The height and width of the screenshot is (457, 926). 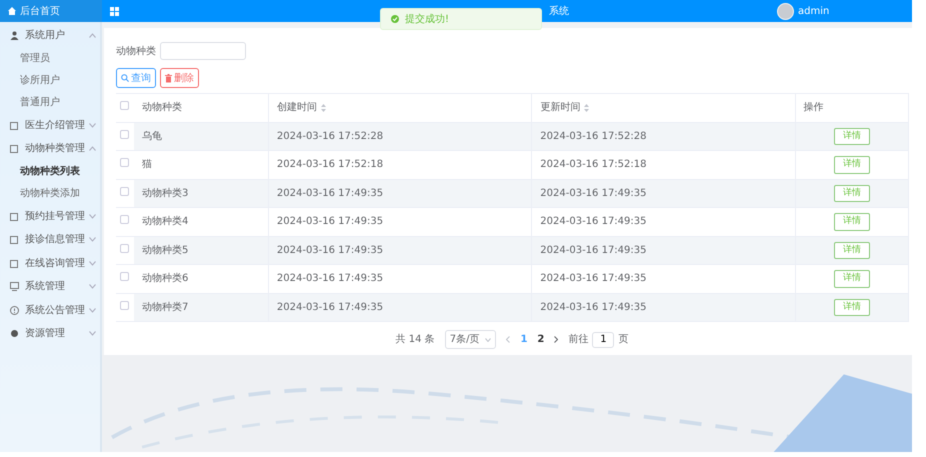 I want to click on home-link: 后台首页, so click(x=51, y=11).